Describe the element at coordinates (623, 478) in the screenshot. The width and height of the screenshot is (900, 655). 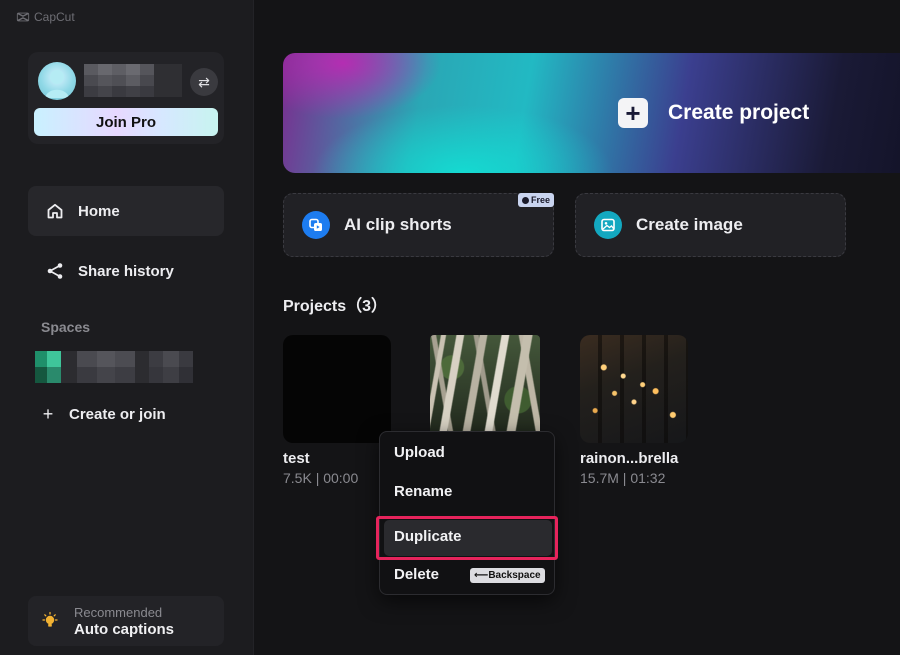
I see `project-meta-rain: 15.7M | 01:32` at that location.